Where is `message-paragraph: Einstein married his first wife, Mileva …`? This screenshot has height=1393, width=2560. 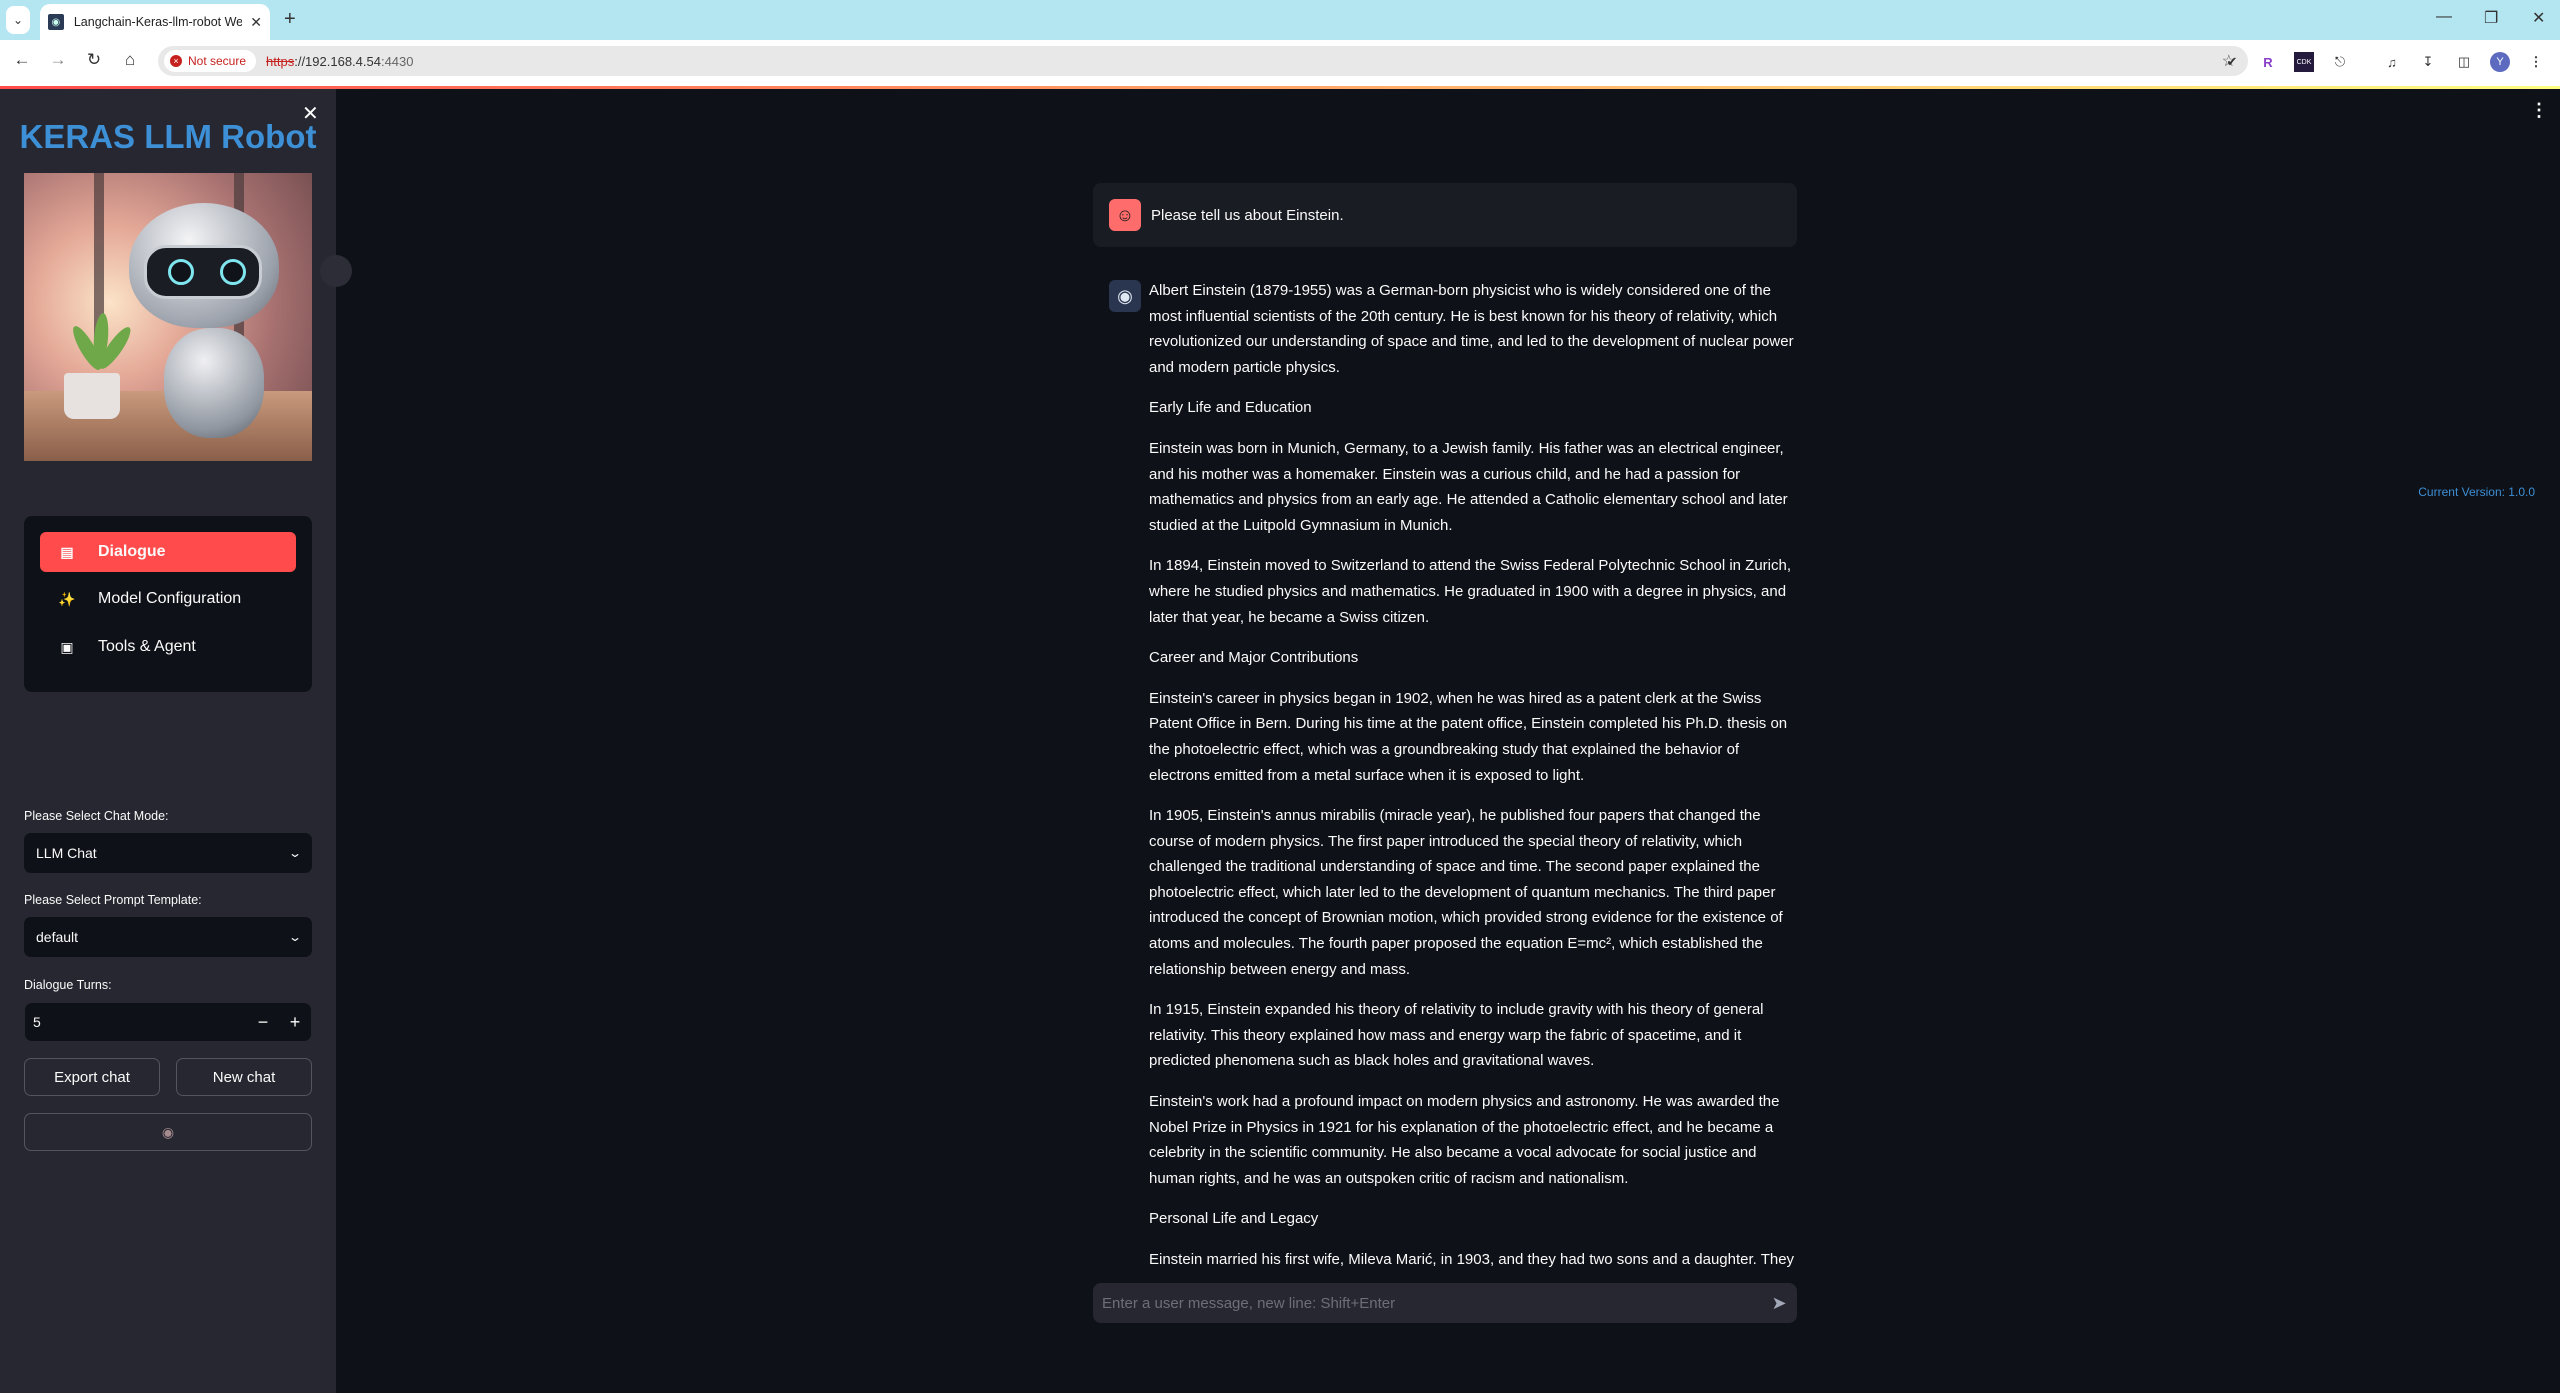
message-paragraph: Einstein married his first wife, Mileva … is located at coordinates (1472, 1259).